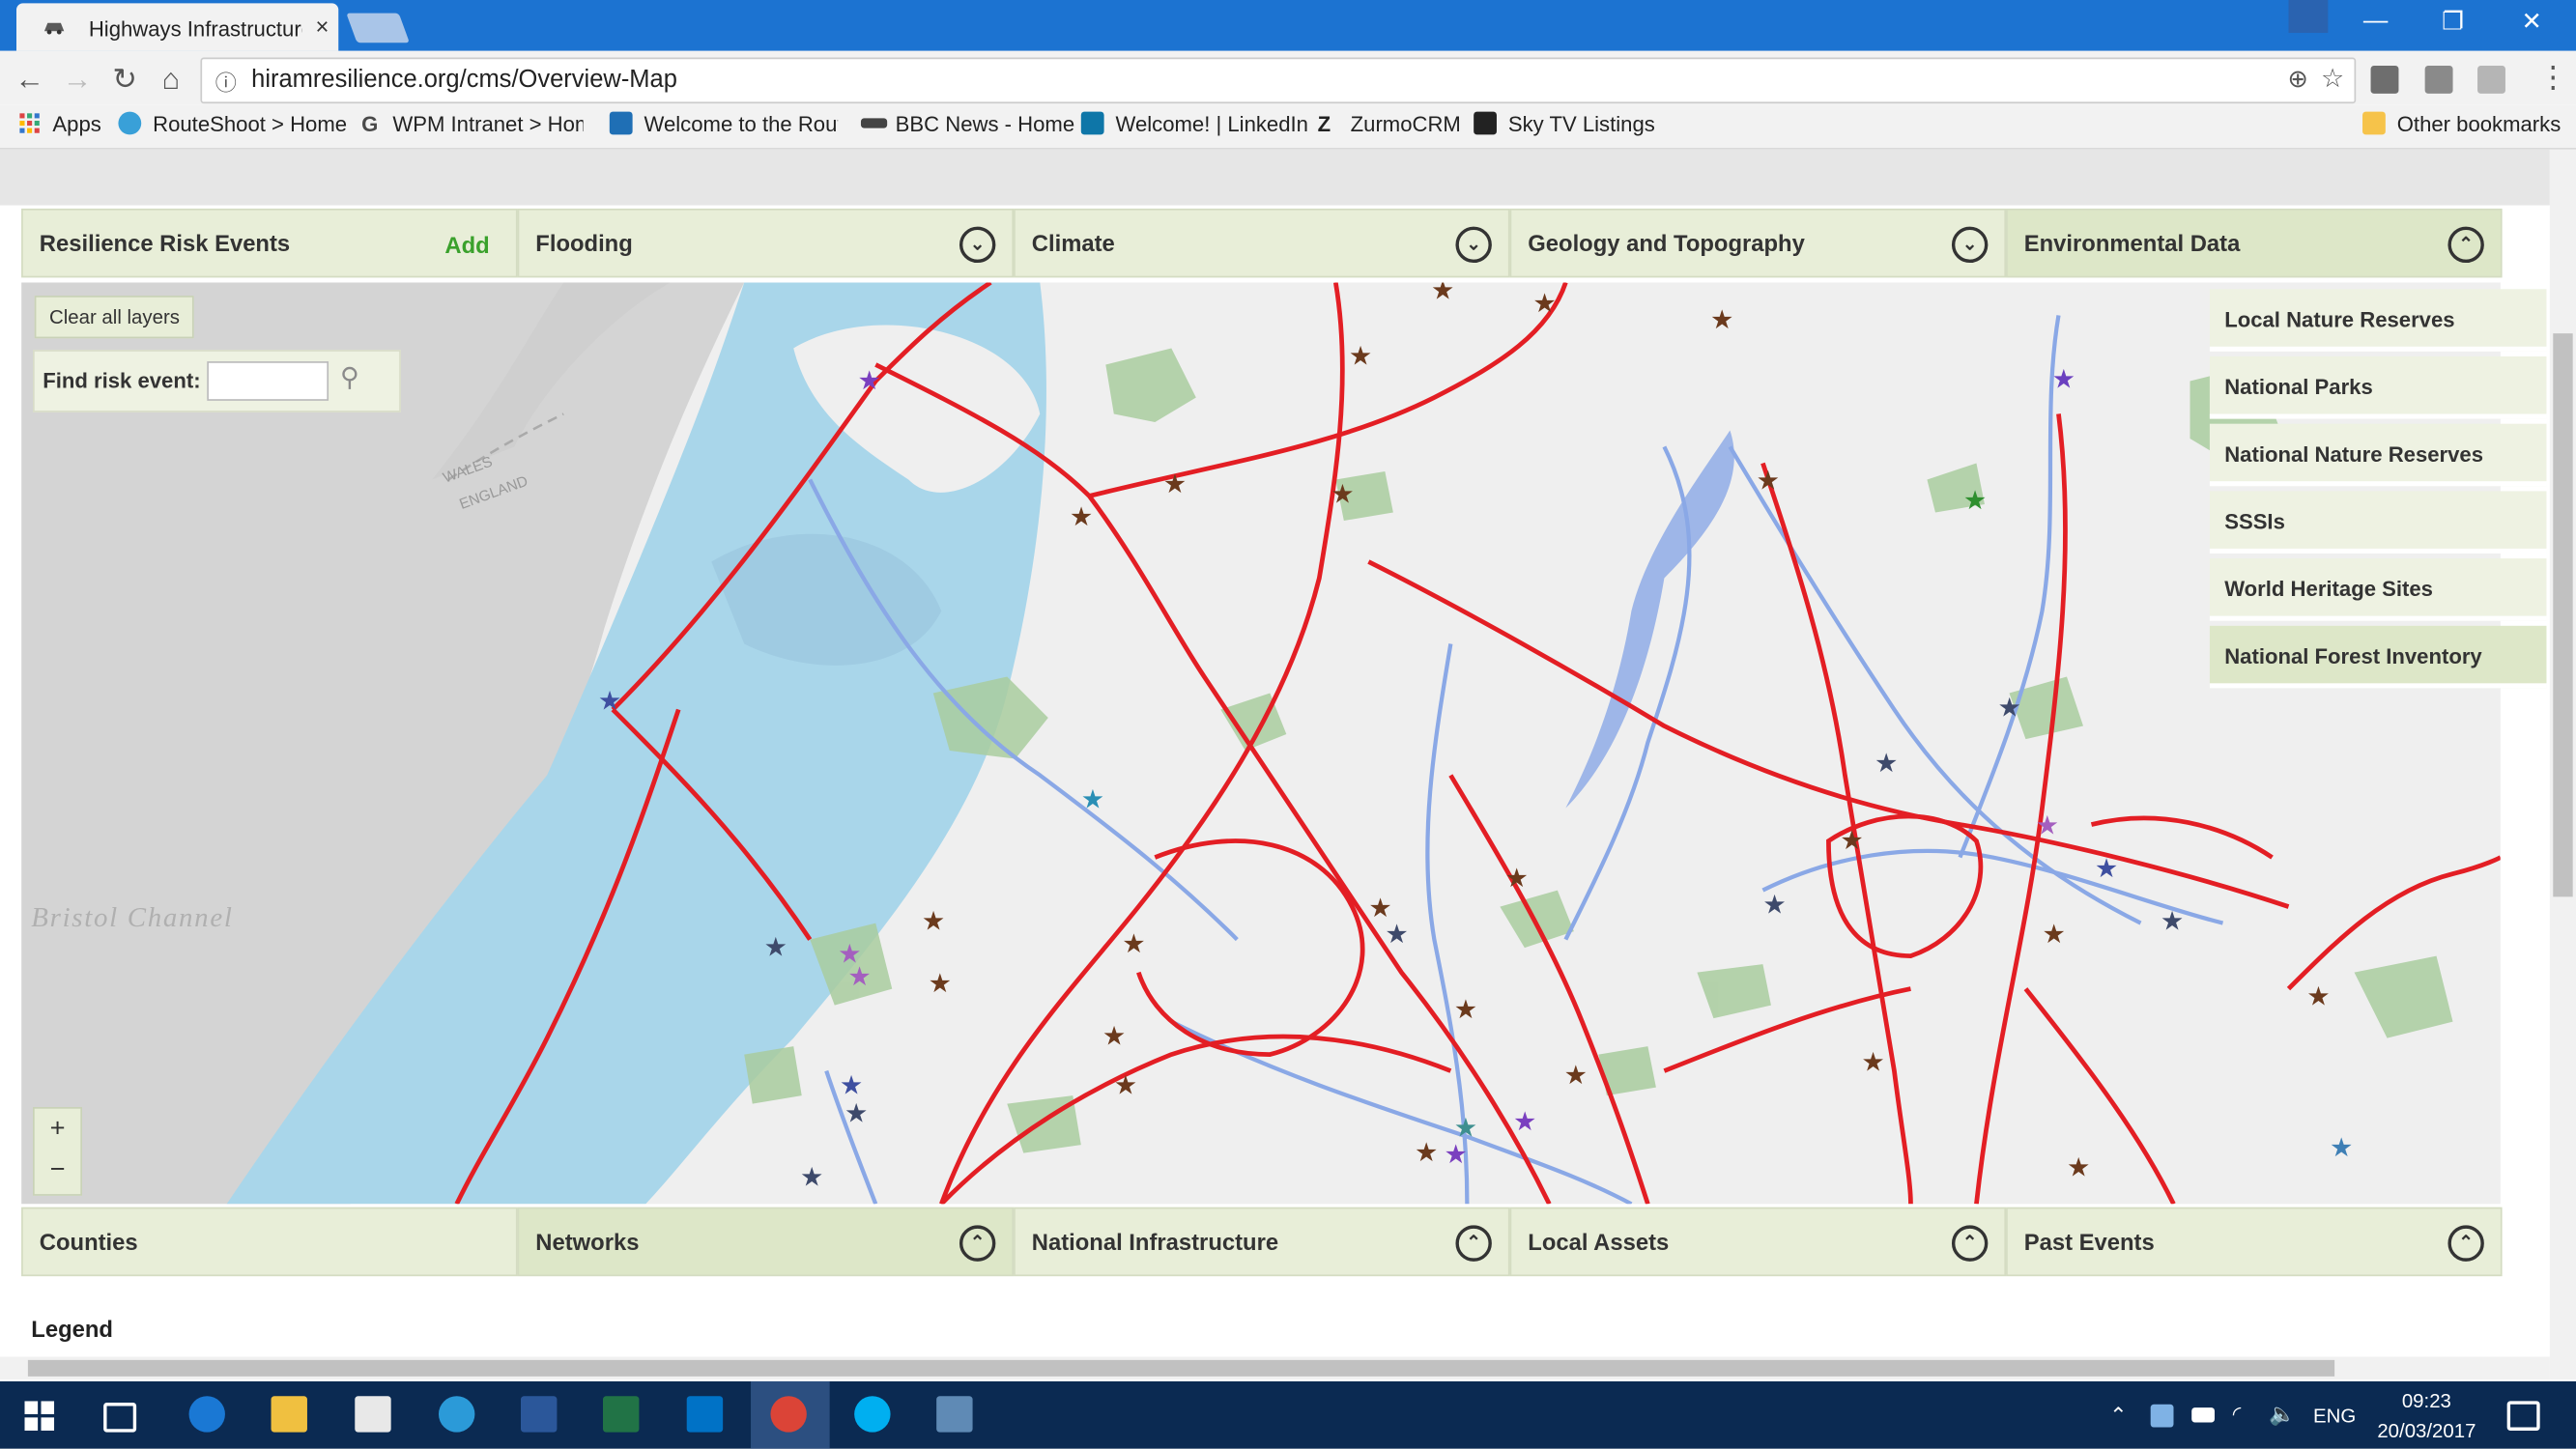  What do you see at coordinates (873, 1414) in the screenshot?
I see `skype-icon` at bounding box center [873, 1414].